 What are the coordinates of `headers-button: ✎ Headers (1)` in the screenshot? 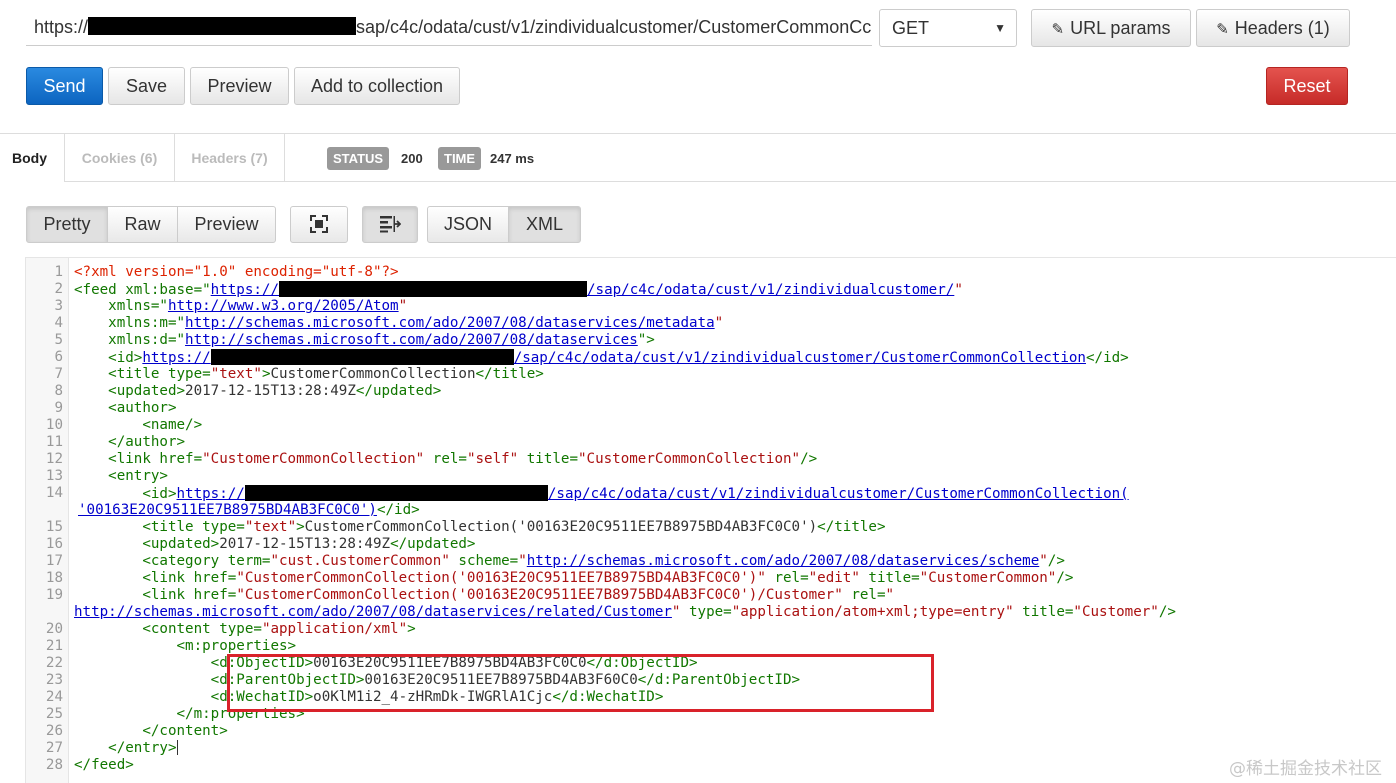 It's located at (1273, 28).